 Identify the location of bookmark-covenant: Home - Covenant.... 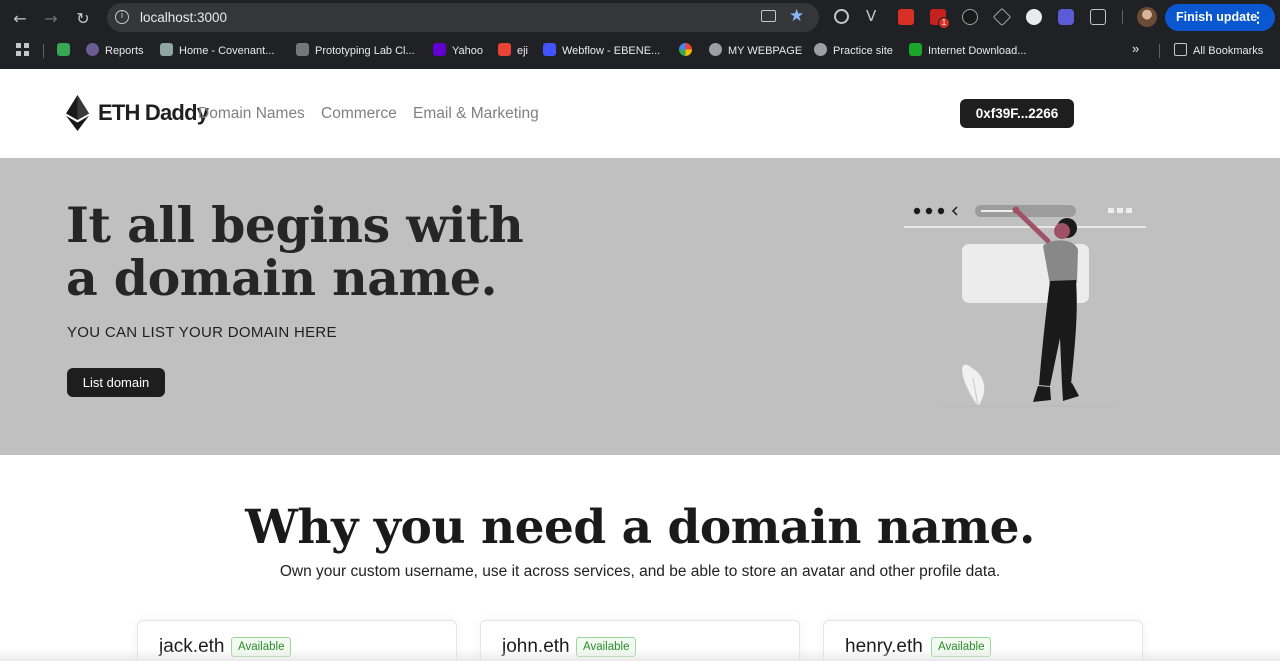
(217, 50).